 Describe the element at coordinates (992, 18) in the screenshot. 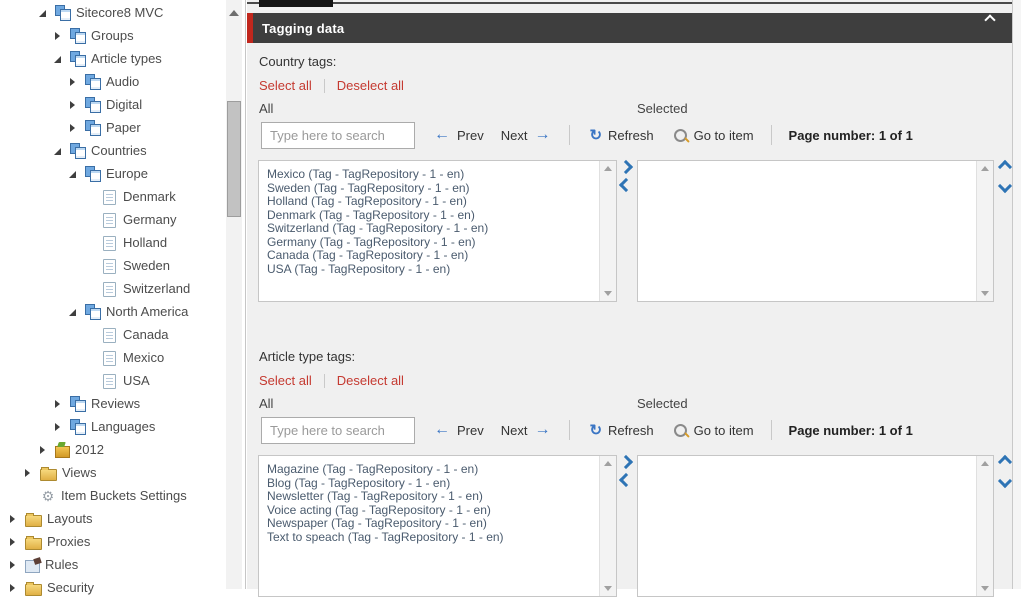

I see `collapse-panel-button` at that location.